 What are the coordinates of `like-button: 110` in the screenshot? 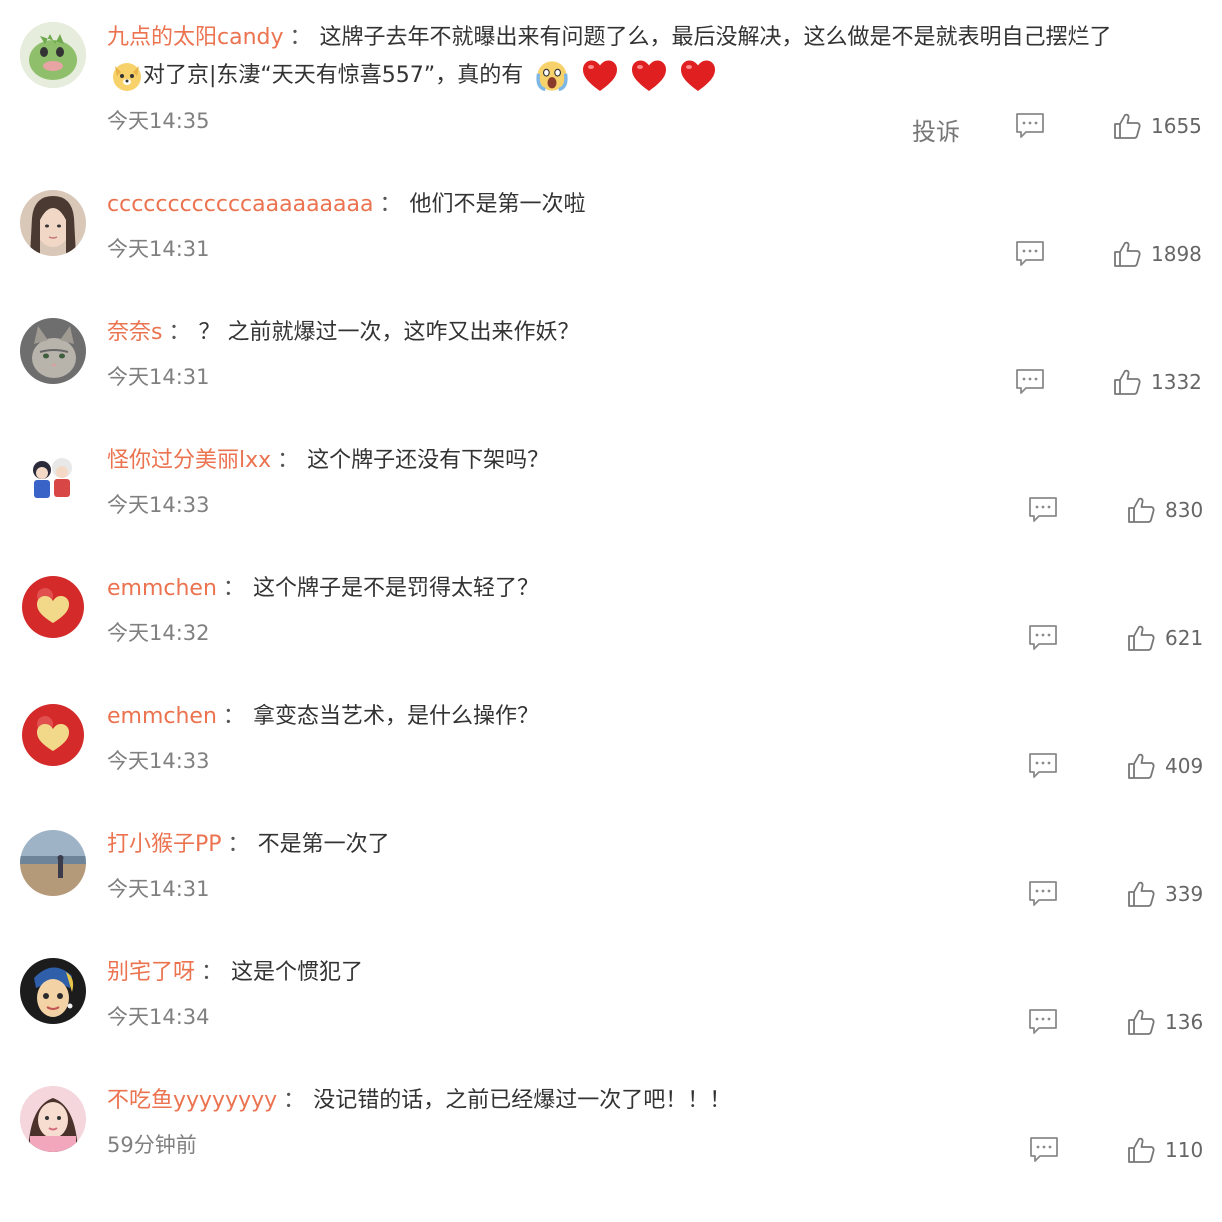 It's located at (1165, 1150).